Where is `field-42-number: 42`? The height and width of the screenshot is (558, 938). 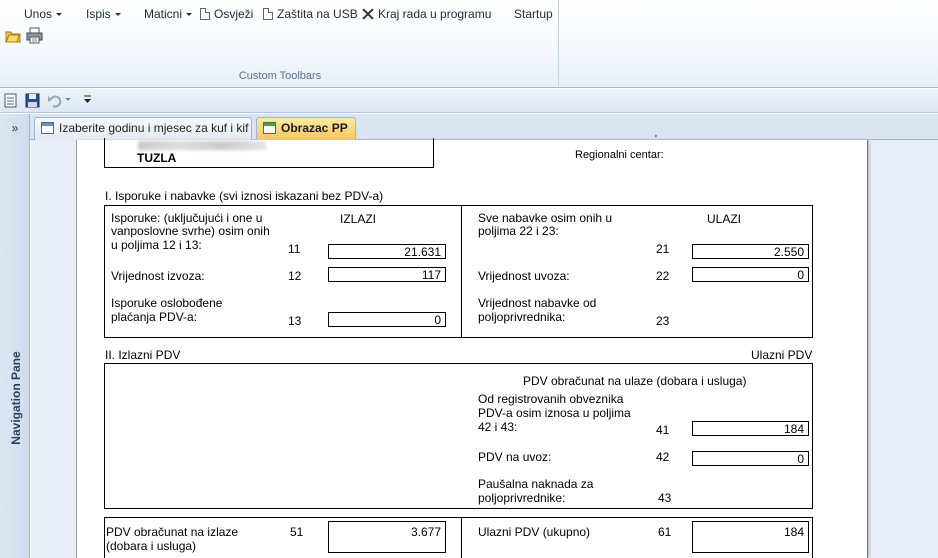 field-42-number: 42 is located at coordinates (663, 457).